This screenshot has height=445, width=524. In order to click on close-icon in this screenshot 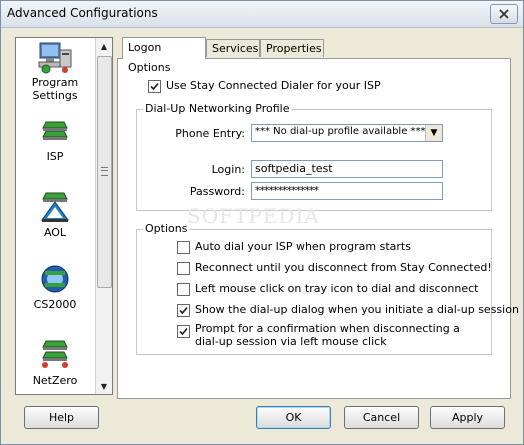, I will do `click(504, 14)`.